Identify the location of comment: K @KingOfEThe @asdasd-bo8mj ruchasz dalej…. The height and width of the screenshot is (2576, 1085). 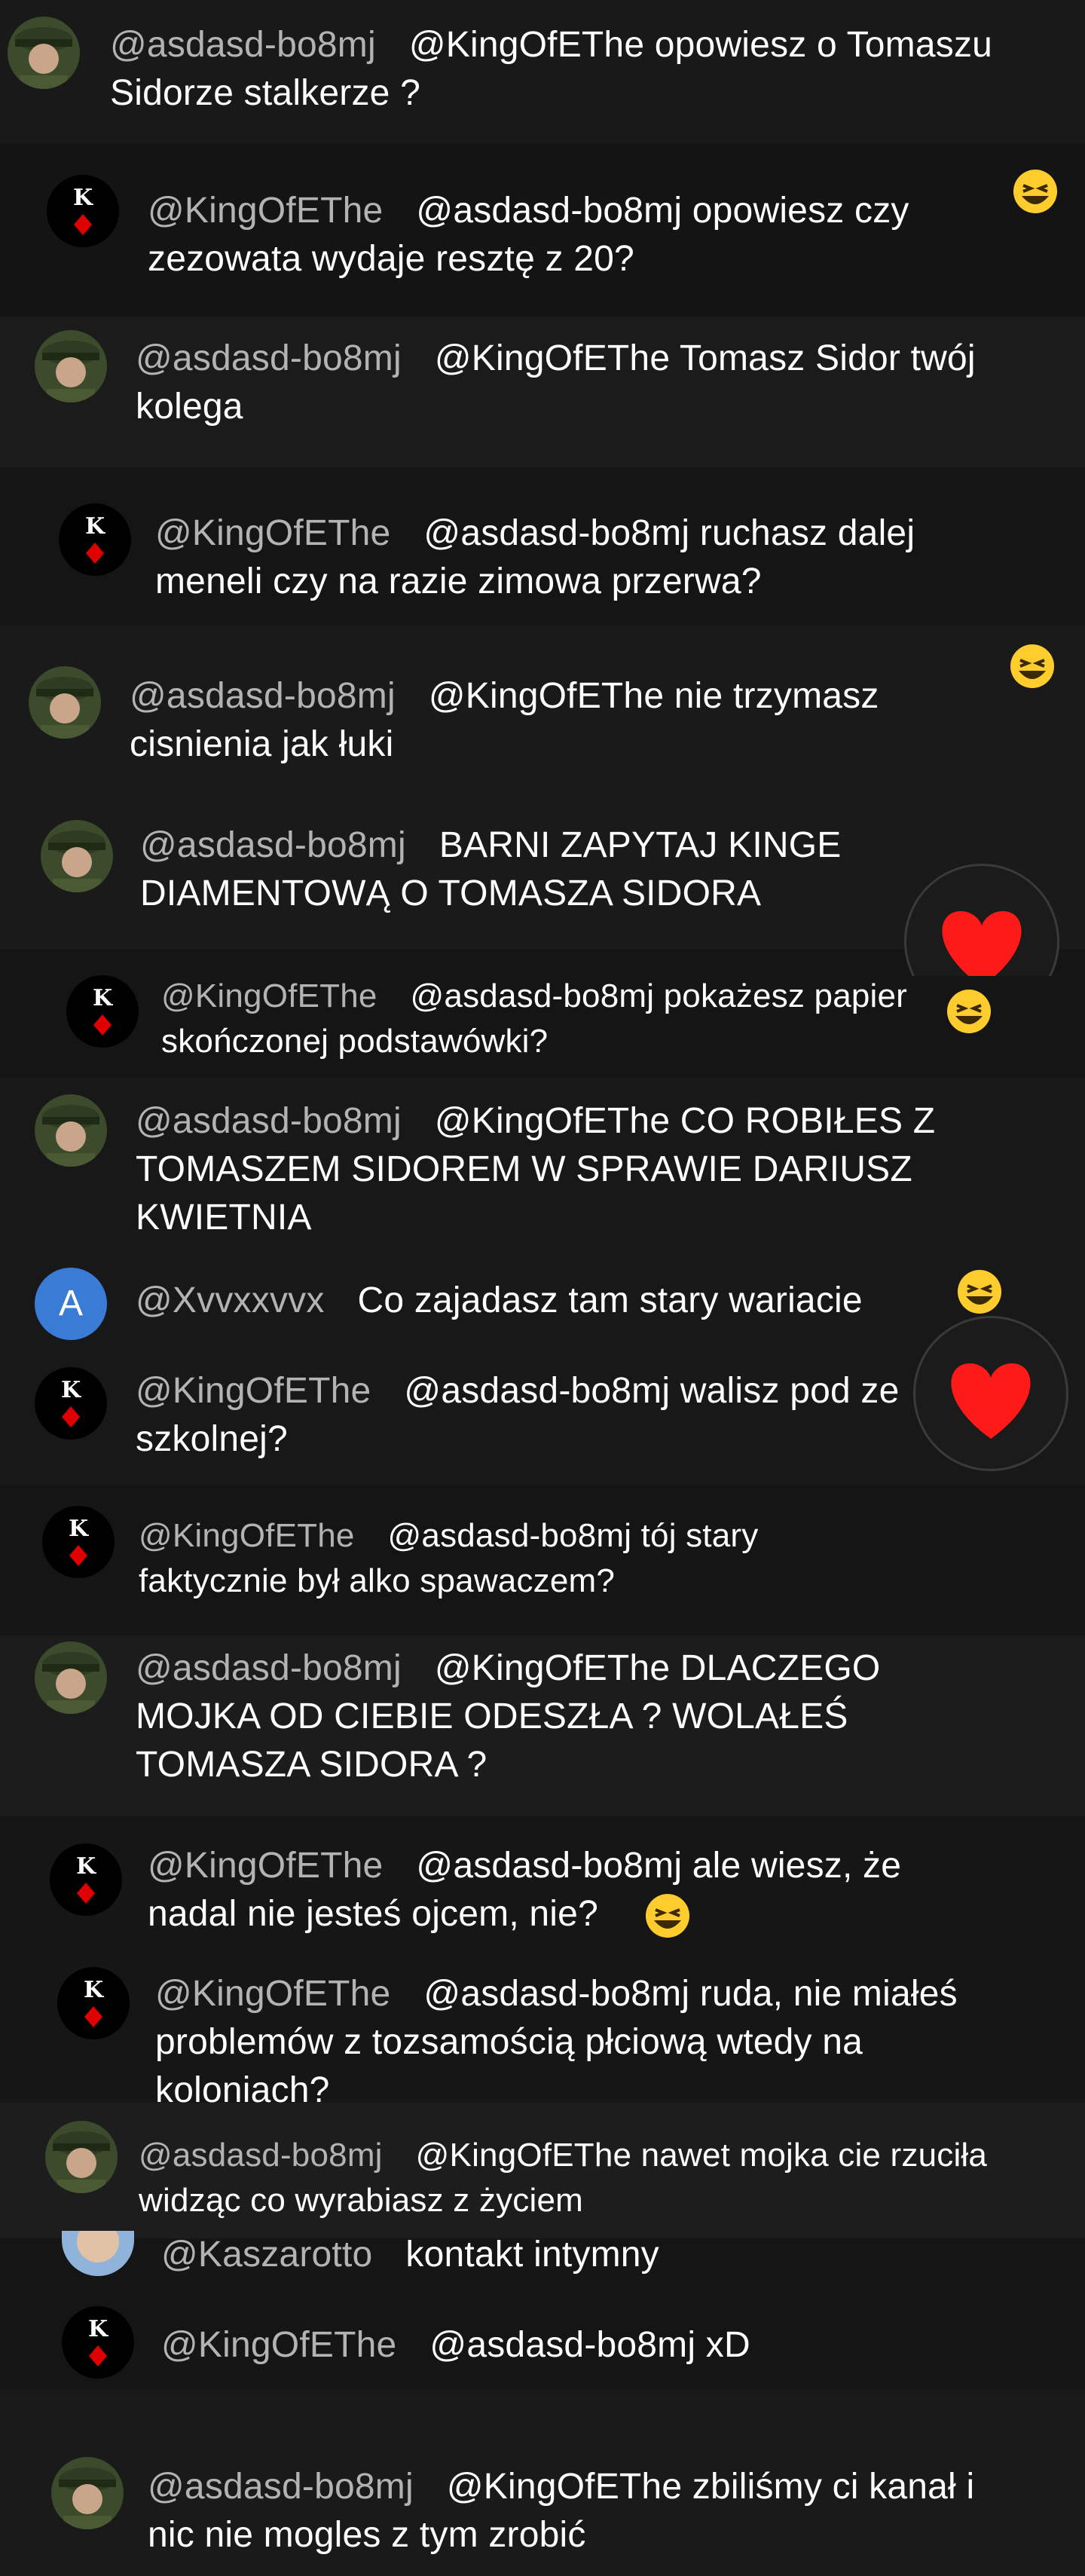
(542, 546).